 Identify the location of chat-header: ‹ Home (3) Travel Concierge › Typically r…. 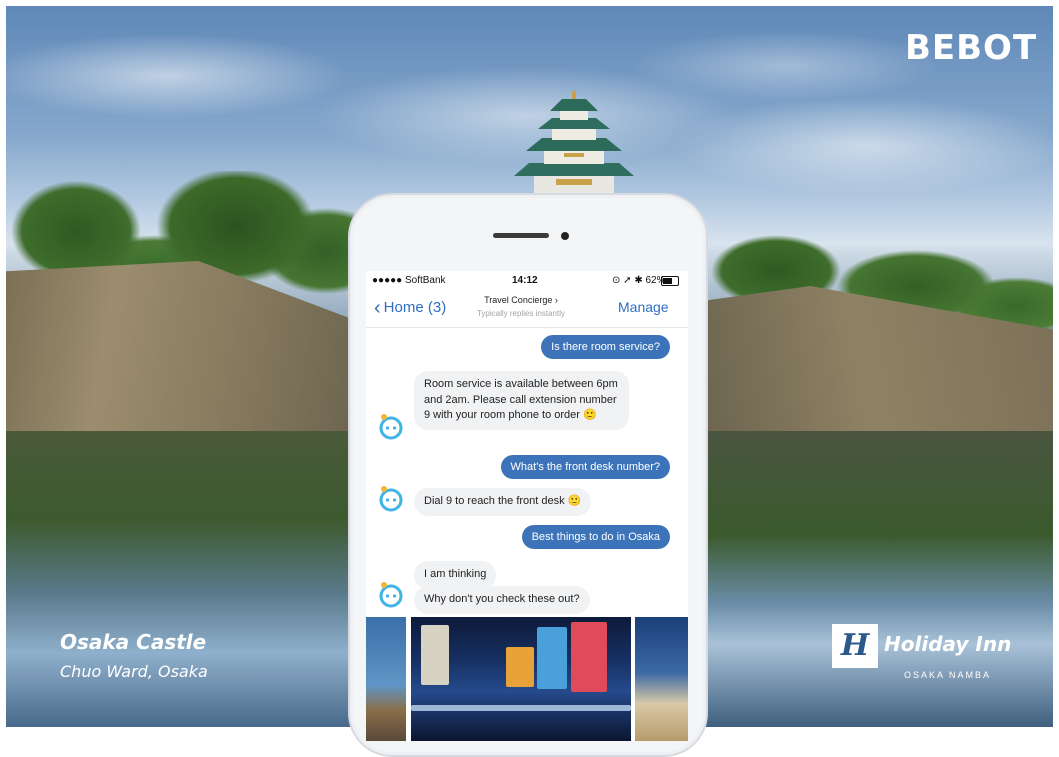
(527, 309).